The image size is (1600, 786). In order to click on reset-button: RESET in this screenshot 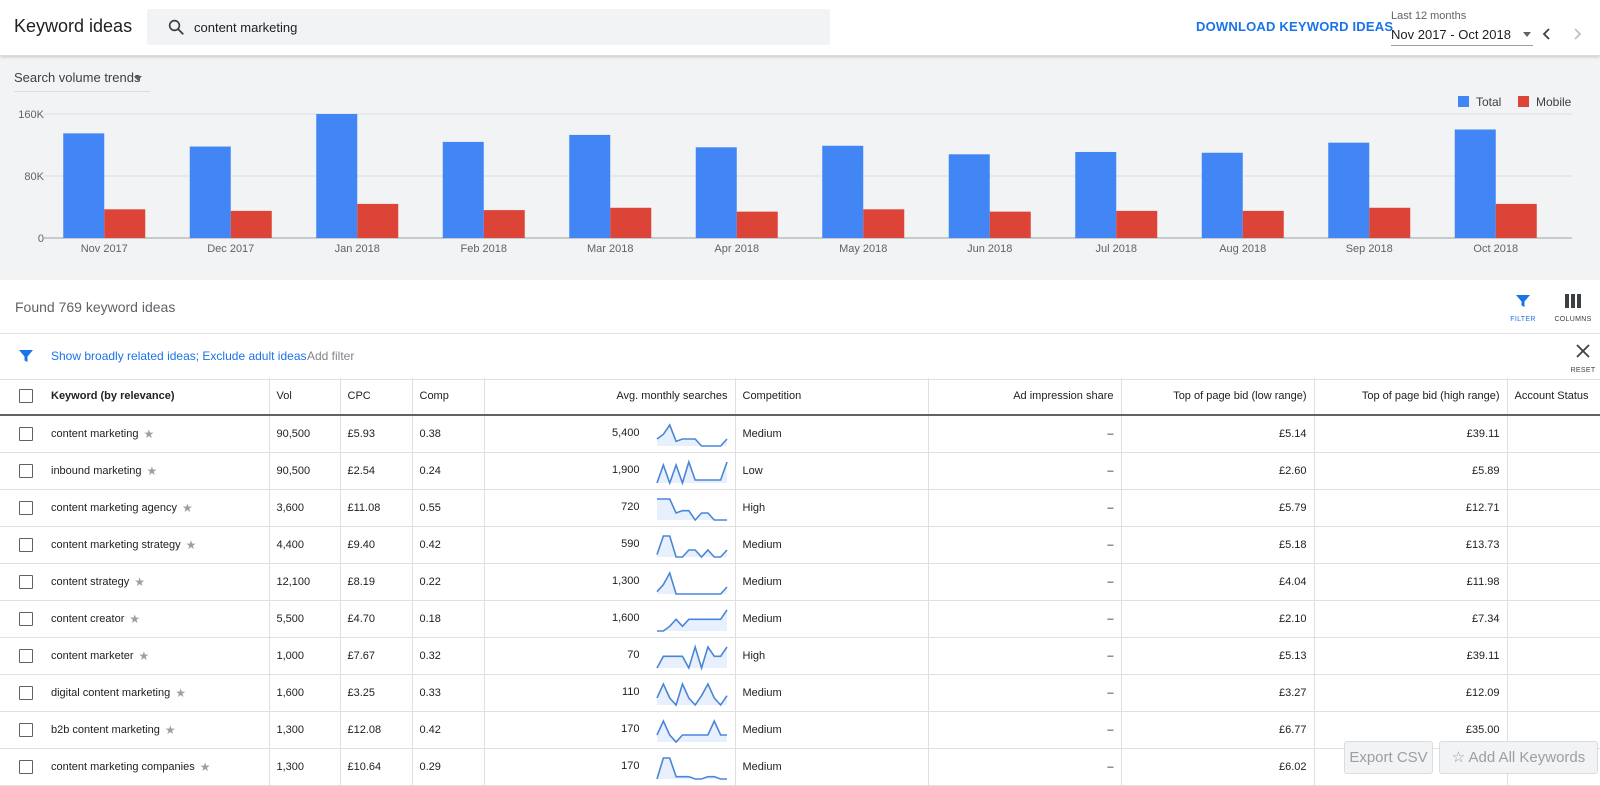, I will do `click(1583, 358)`.